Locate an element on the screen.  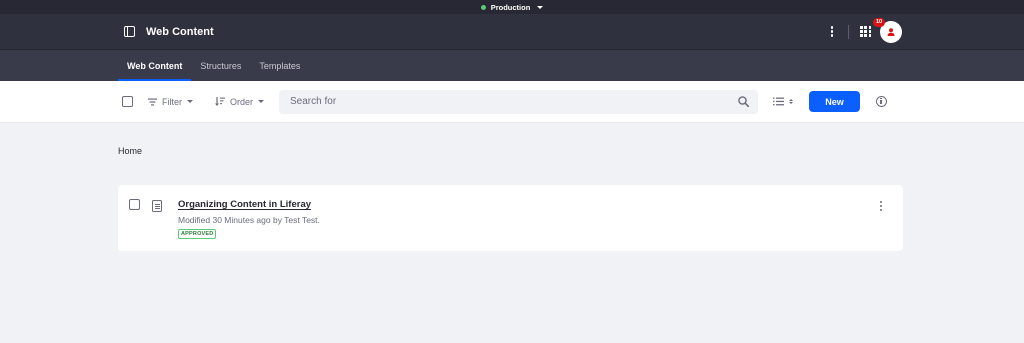
user-menu: 10 is located at coordinates (887, 30).